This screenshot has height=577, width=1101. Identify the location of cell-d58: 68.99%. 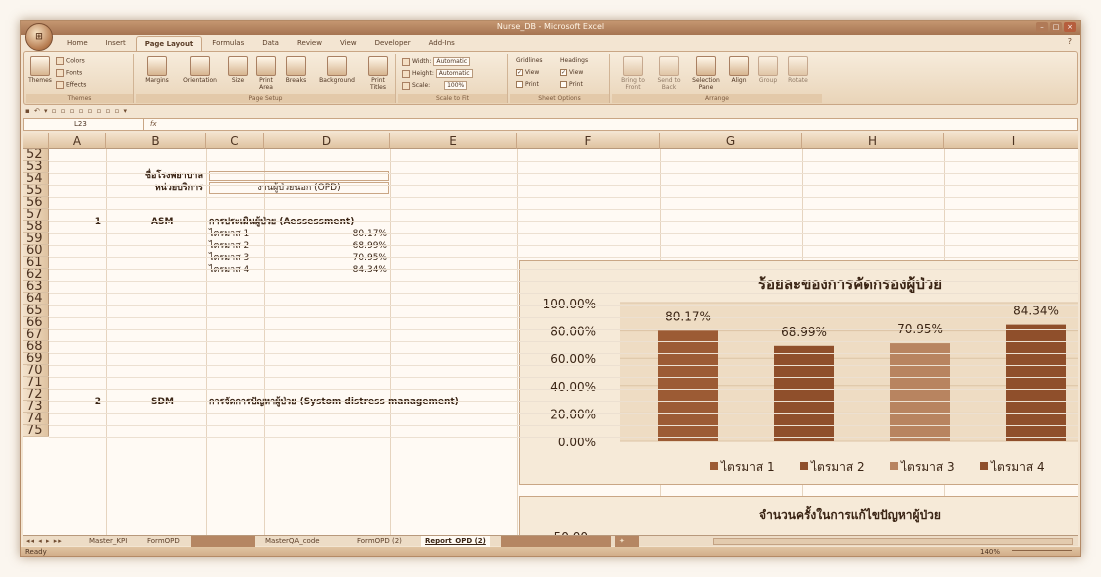
(327, 246).